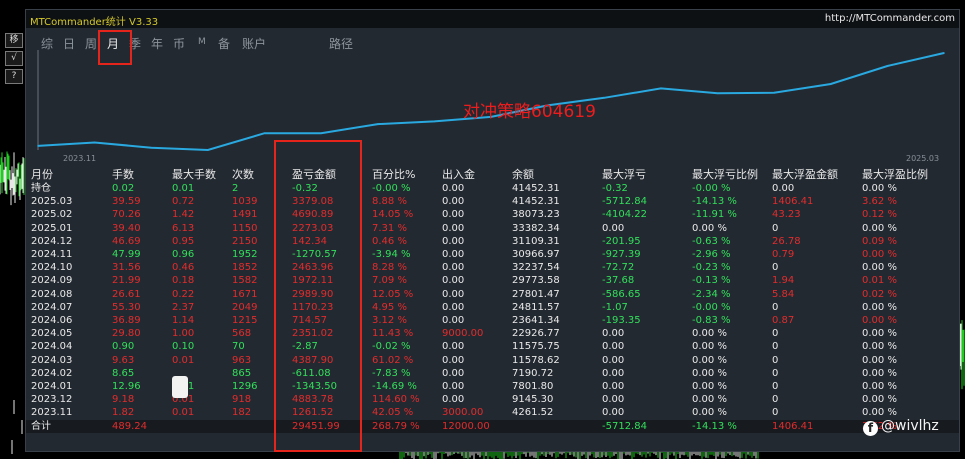 Image resolution: width=965 pixels, height=459 pixels. I want to click on help-tool-icon: ?, so click(14, 76).